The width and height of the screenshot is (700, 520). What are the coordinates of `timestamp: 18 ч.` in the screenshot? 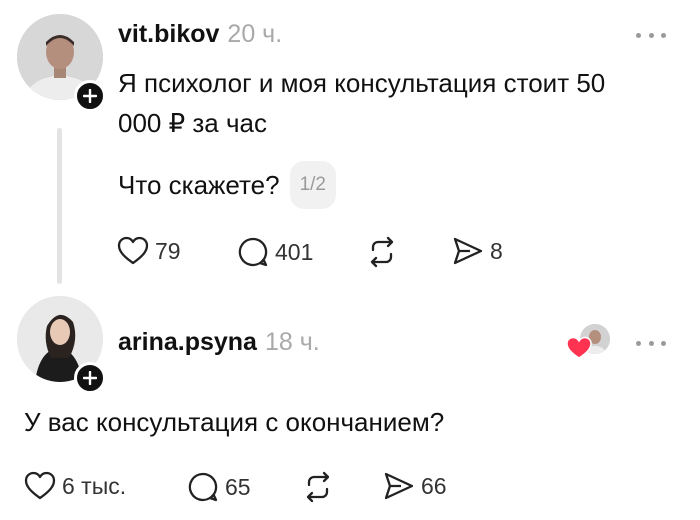 It's located at (292, 342).